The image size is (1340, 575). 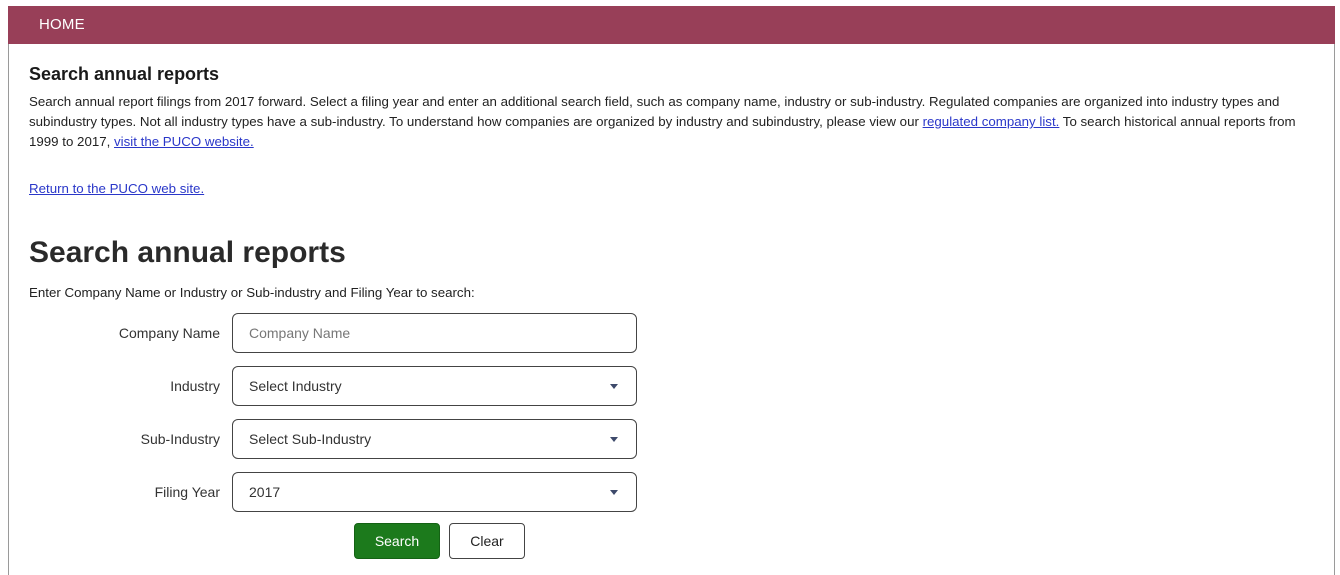 What do you see at coordinates (671, 25) in the screenshot?
I see `top-nav-bar: HOME` at bounding box center [671, 25].